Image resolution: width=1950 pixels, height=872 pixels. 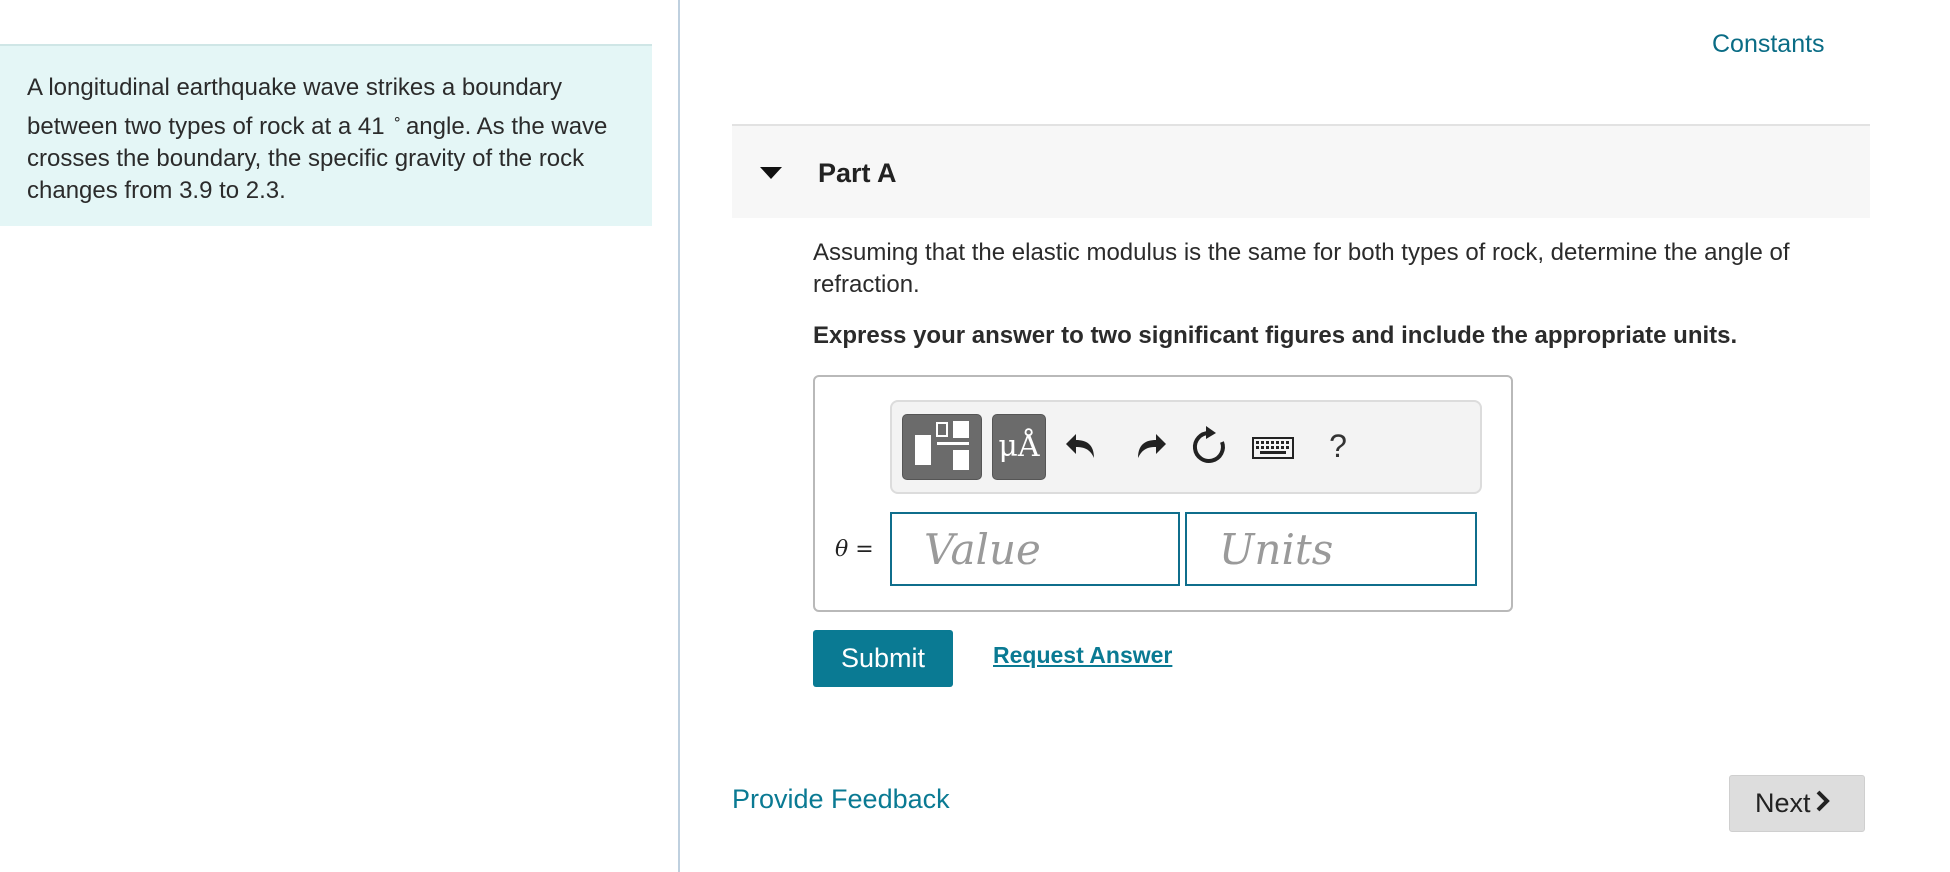 I want to click on units-input, so click(x=1331, y=549).